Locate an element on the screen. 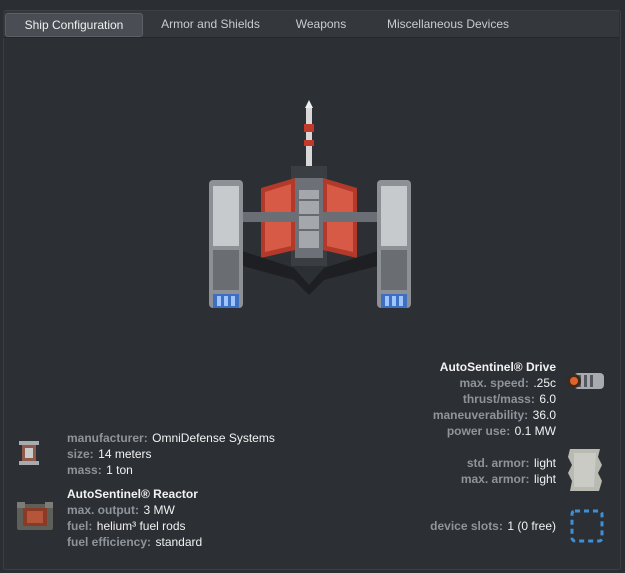 Image resolution: width=625 pixels, height=573 pixels. drive-thrust-mass: thrust/mass: 6.0 is located at coordinates (509, 399).